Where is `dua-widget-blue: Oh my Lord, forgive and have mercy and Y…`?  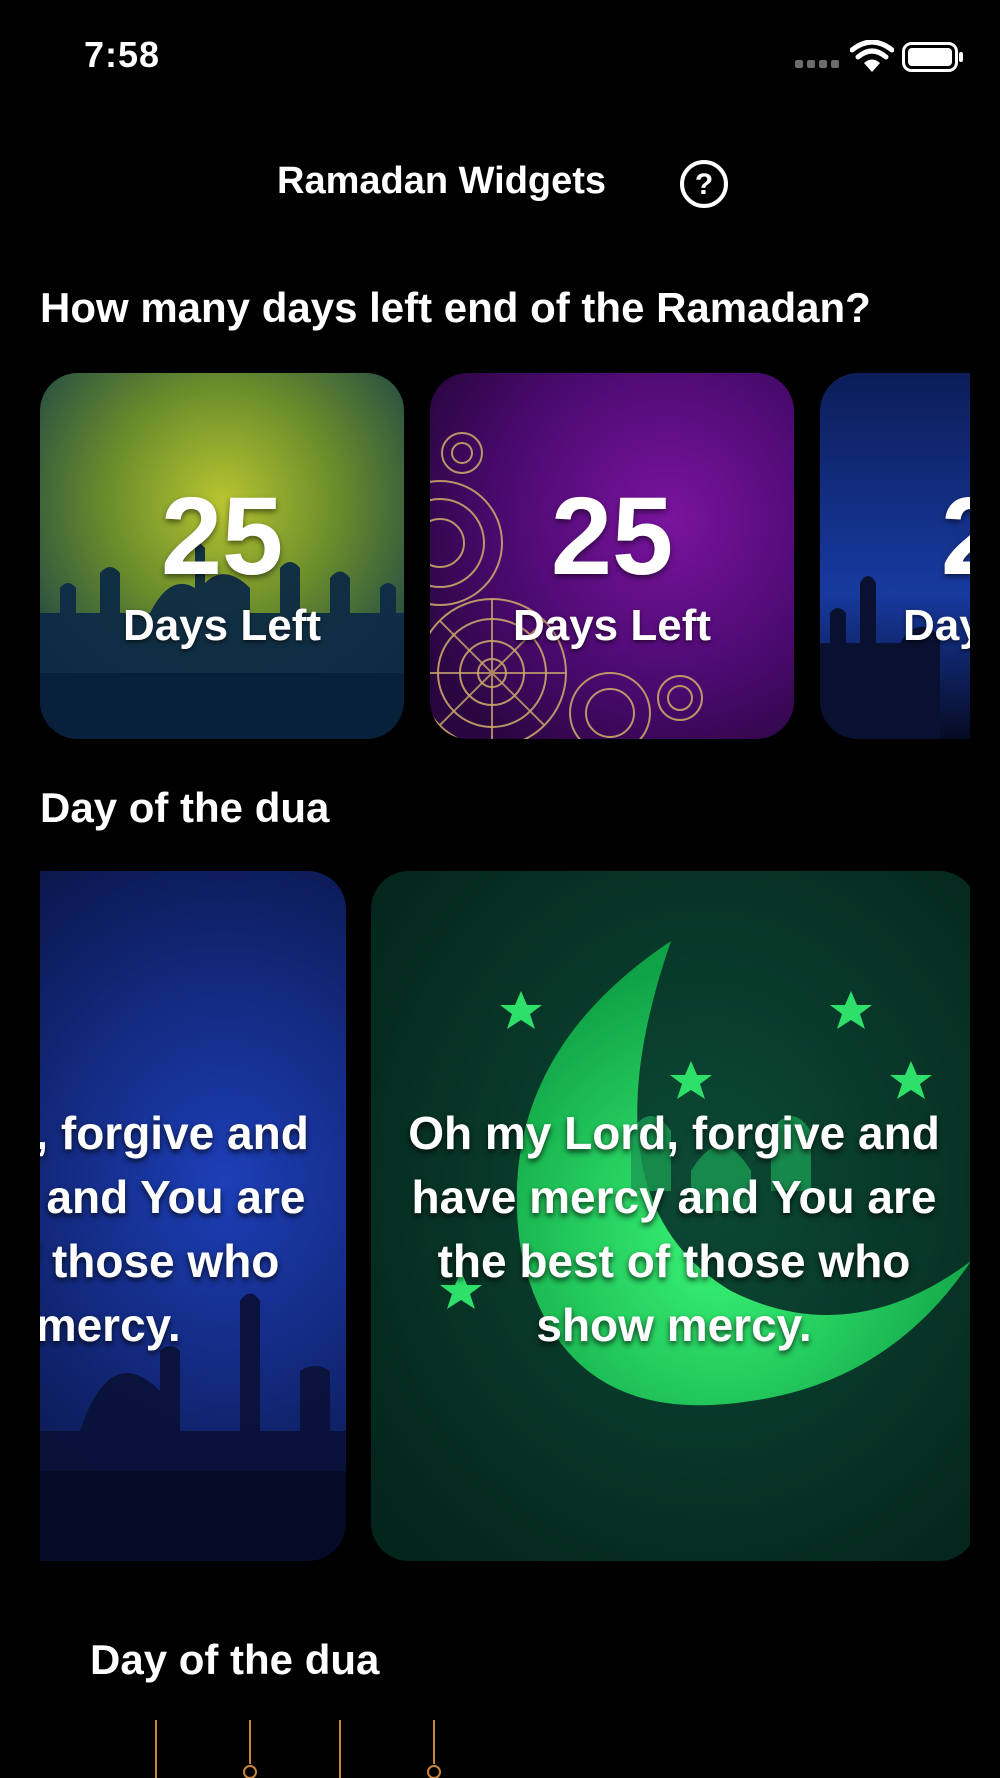
dua-widget-blue: Oh my Lord, forgive and have mercy and Y… is located at coordinates (193, 1216).